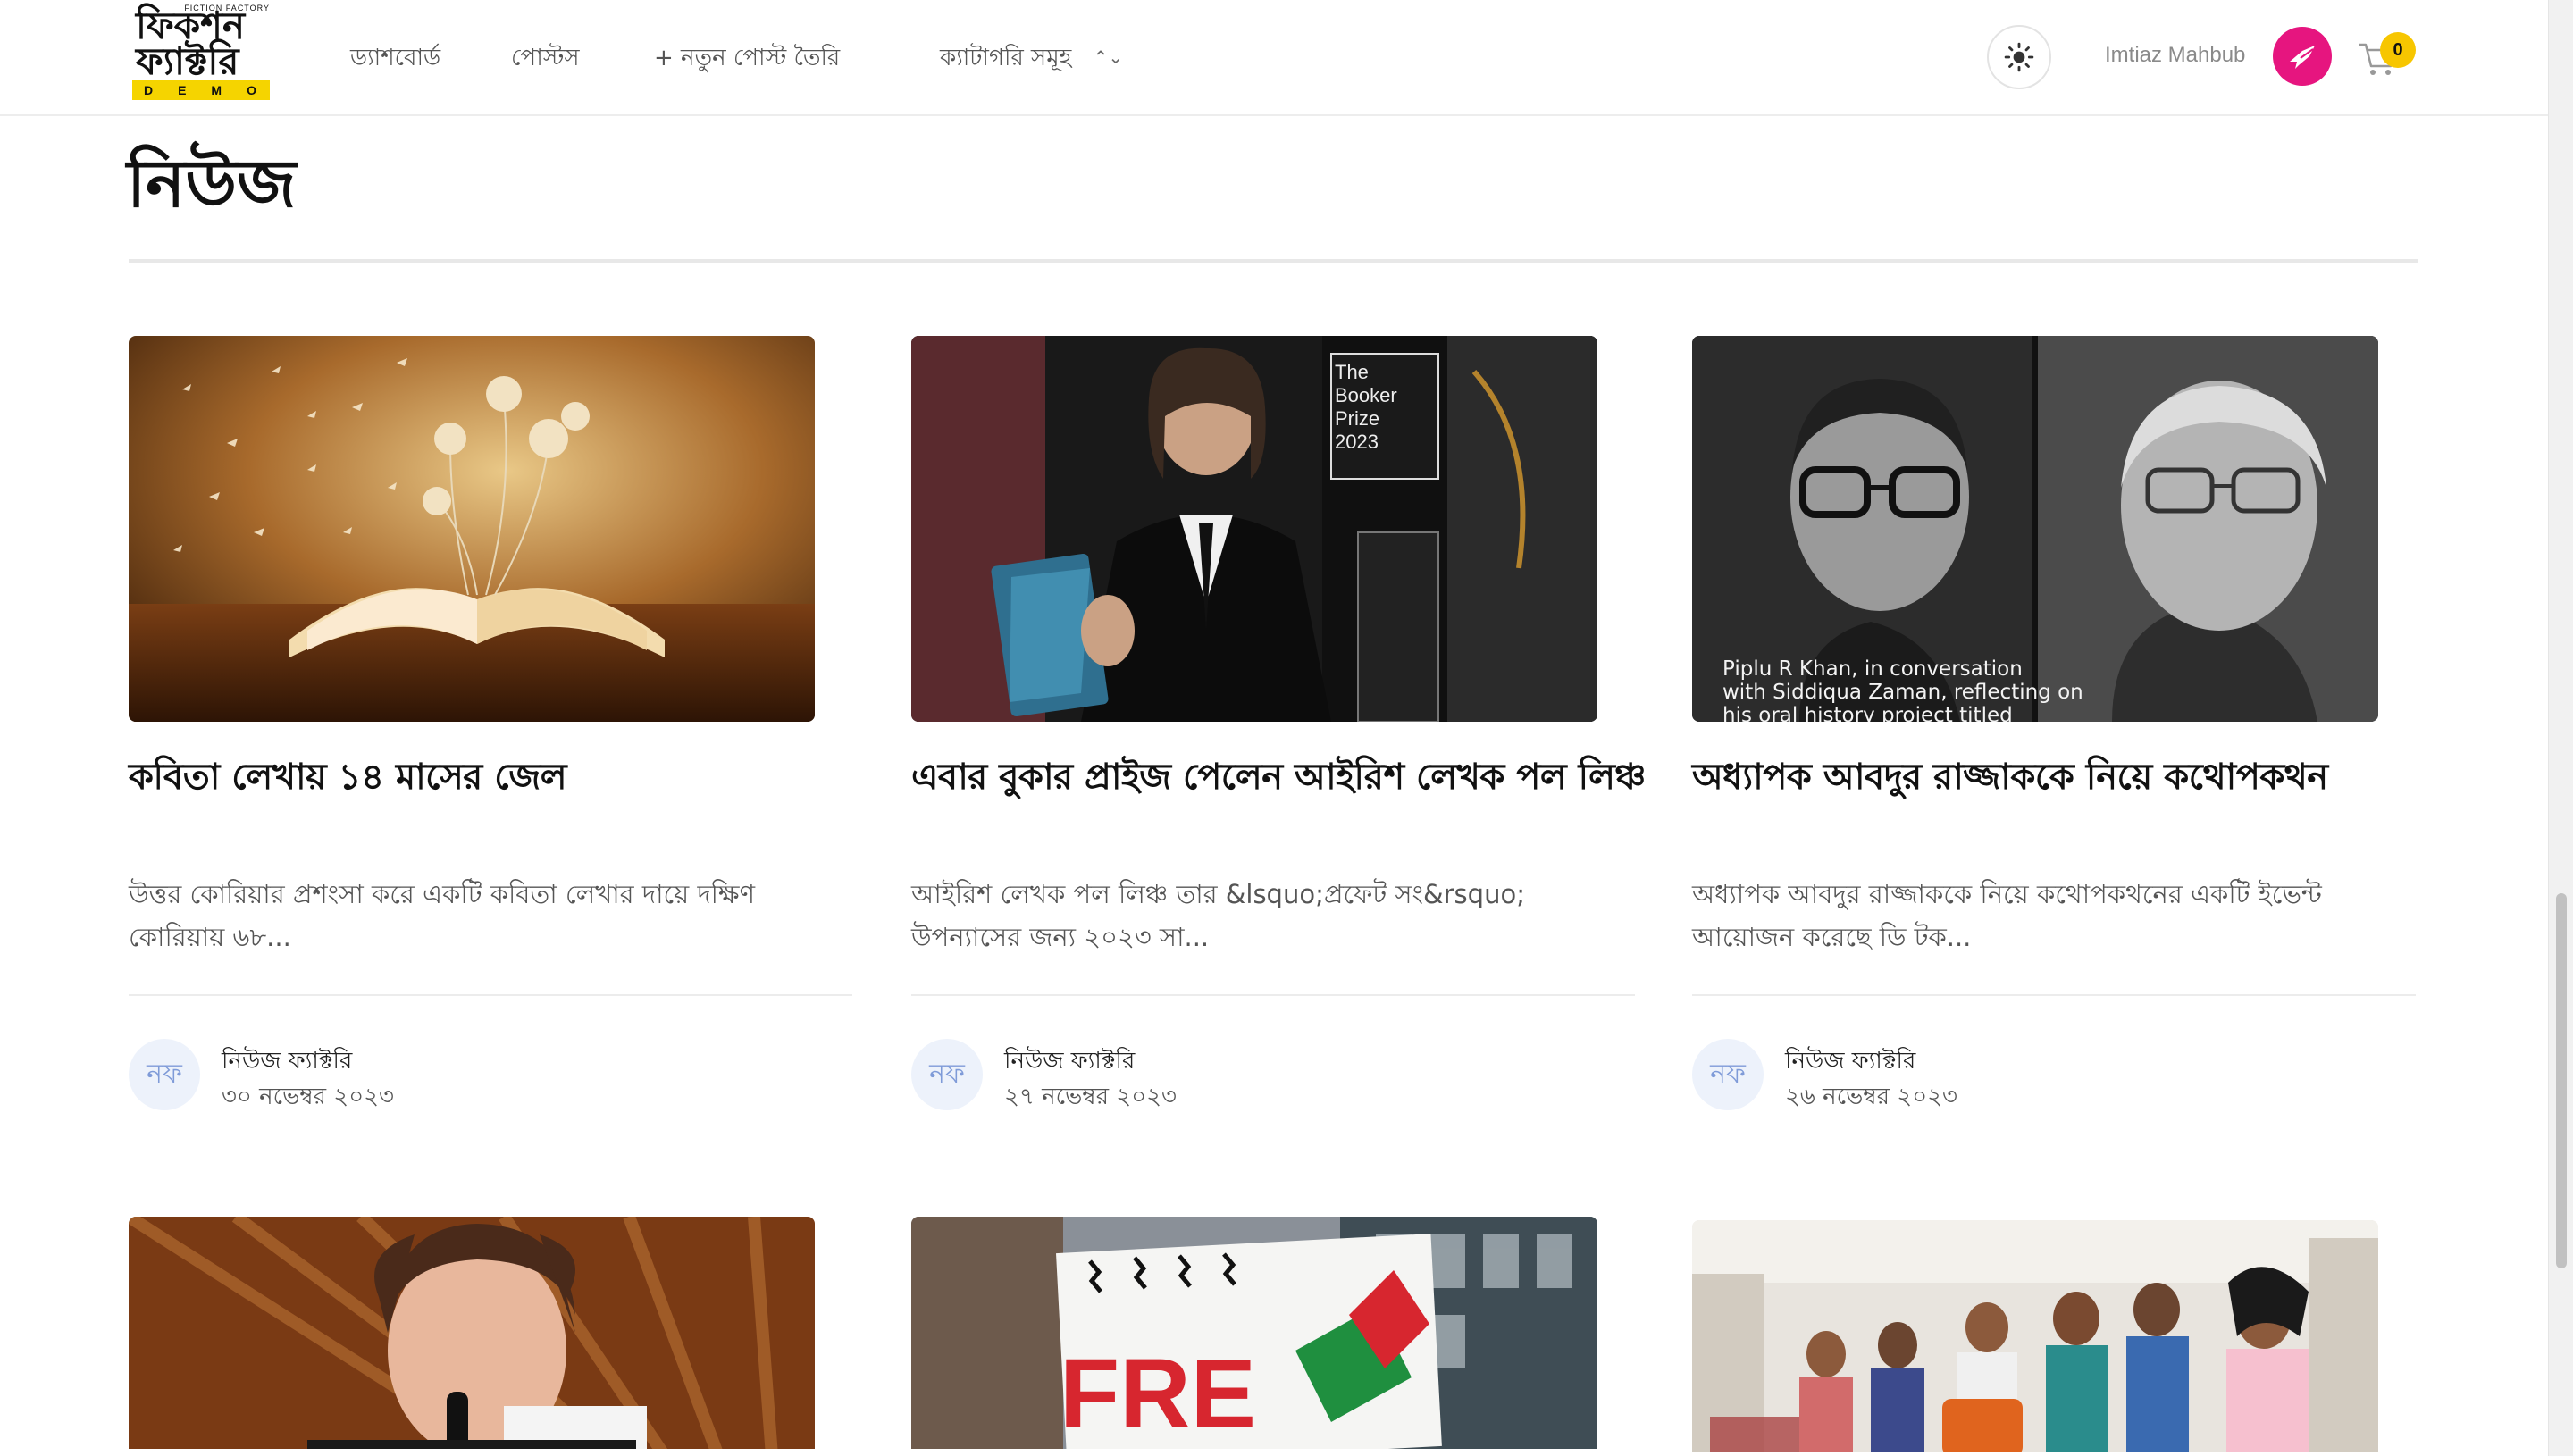  Describe the element at coordinates (490, 1074) in the screenshot. I see `card-meta: নফ নিউজ ফ্যাক্টরি ৩০ নভেম্বর ২০২৩` at that location.